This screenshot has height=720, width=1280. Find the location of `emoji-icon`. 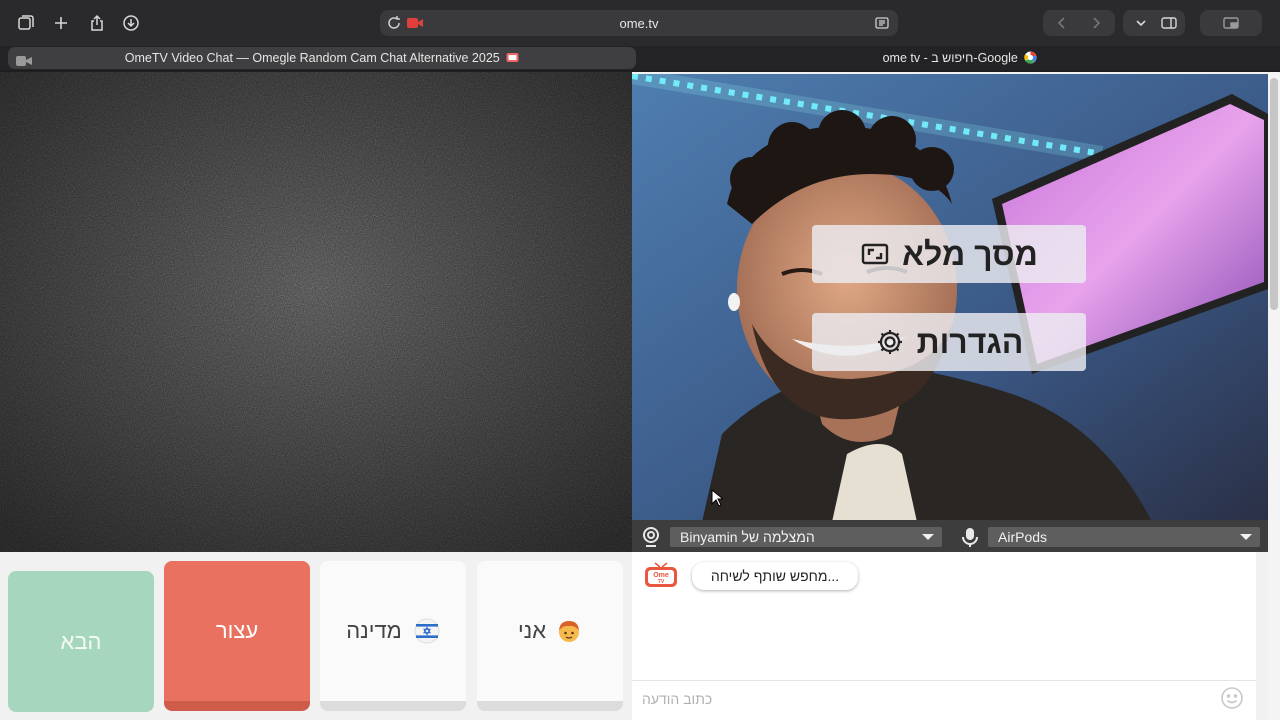

emoji-icon is located at coordinates (1232, 698).